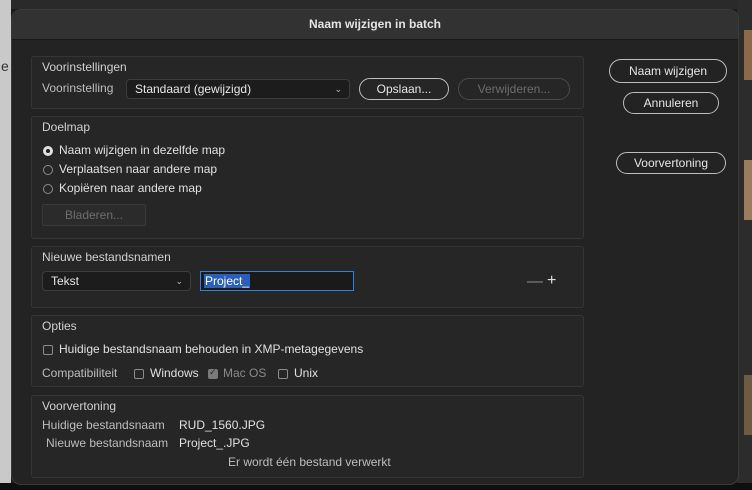  I want to click on new-filenames-group-title: Nieuwe bestandsnamen, so click(106, 257).